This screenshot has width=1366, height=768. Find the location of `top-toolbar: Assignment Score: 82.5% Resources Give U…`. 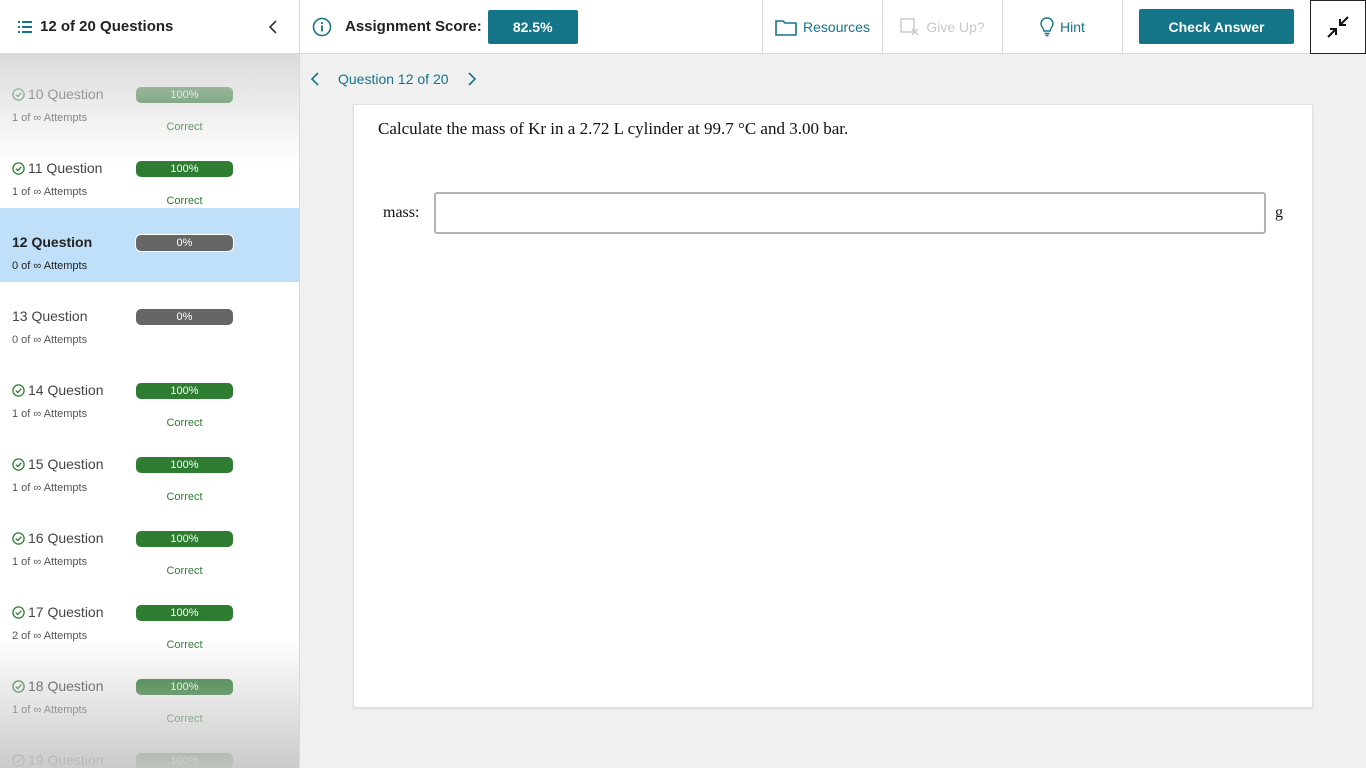

top-toolbar: Assignment Score: 82.5% Resources Give U… is located at coordinates (833, 27).